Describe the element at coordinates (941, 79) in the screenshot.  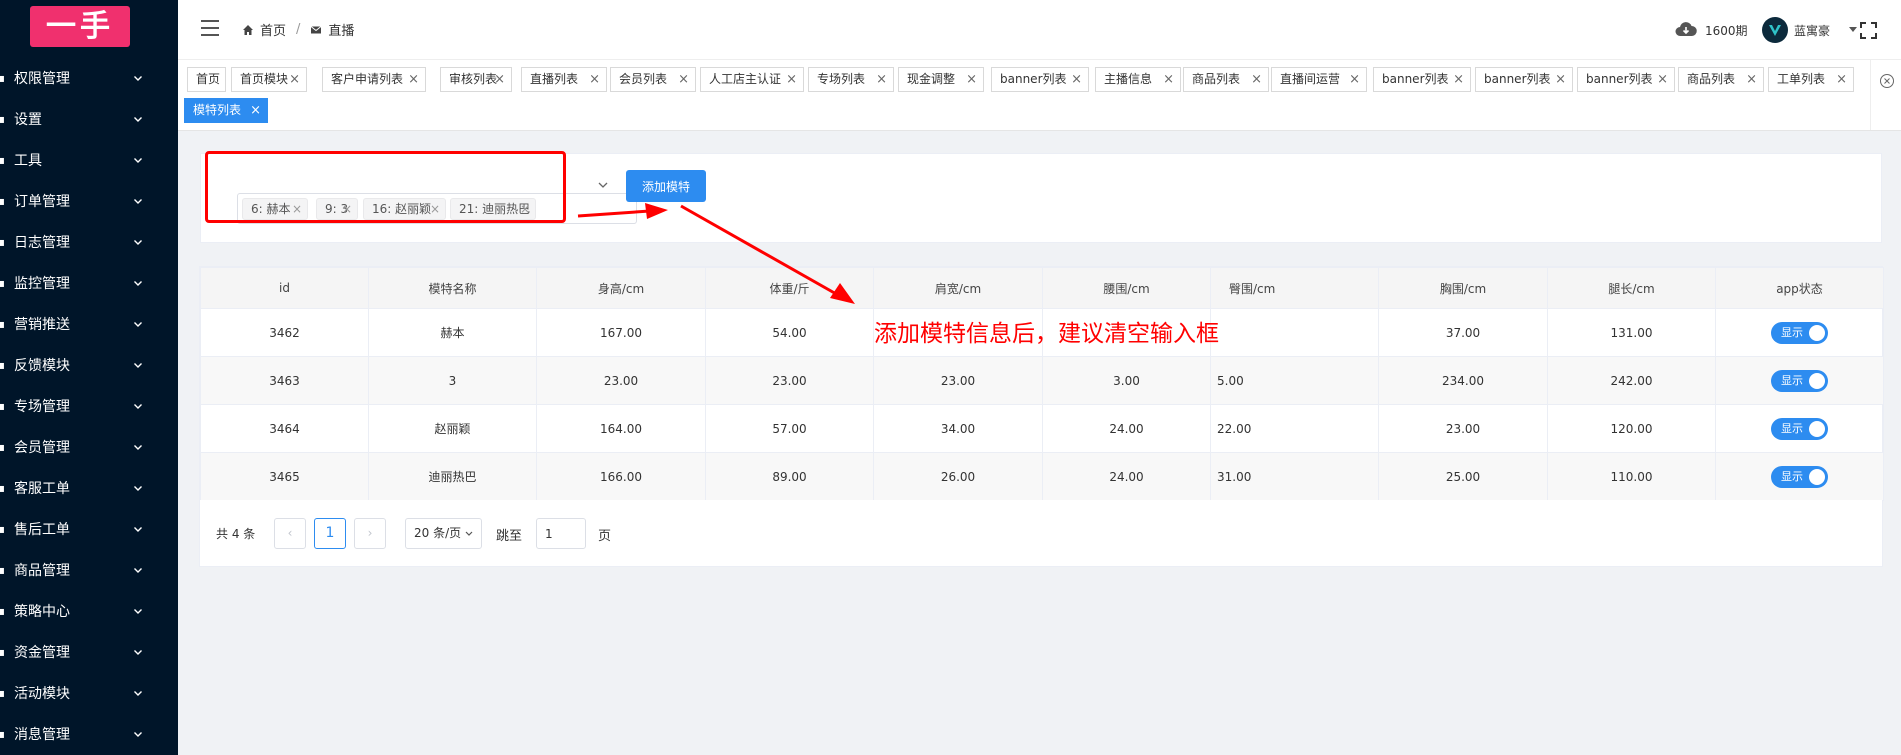
I see `tab-8: 现金调整 ×` at that location.